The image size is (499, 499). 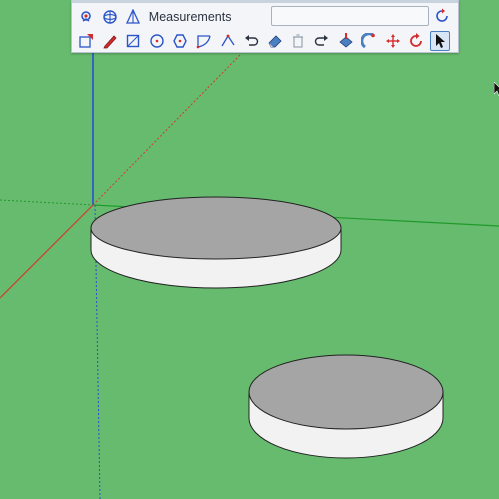 What do you see at coordinates (265, 26) in the screenshot?
I see `tool-palette: Measurements` at bounding box center [265, 26].